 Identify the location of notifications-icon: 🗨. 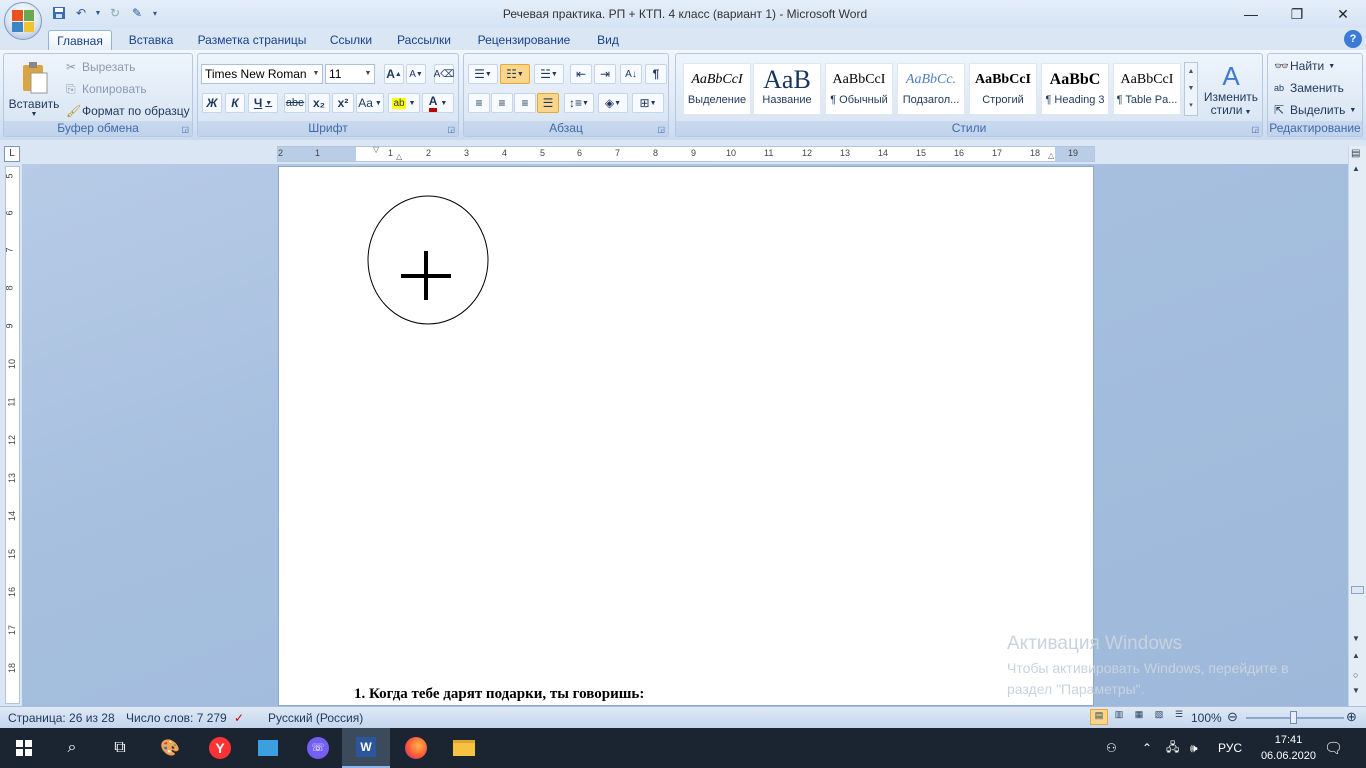
(1333, 748).